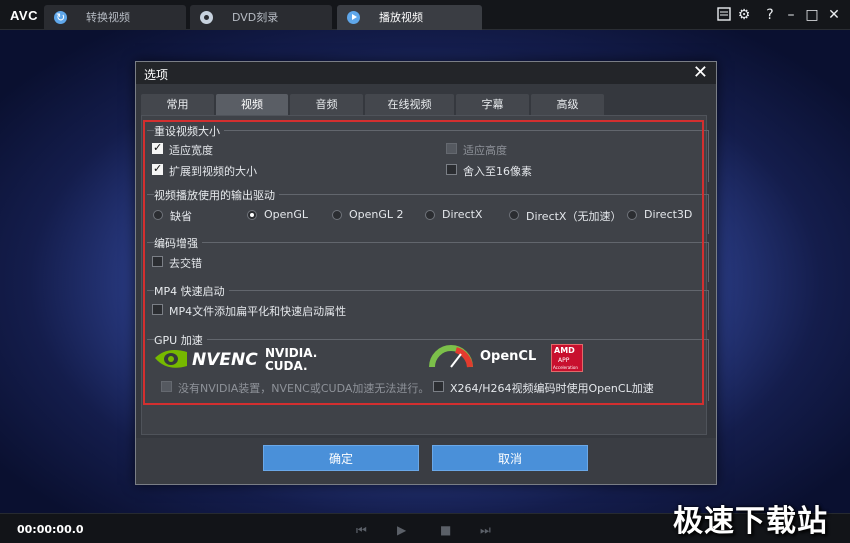 This screenshot has width=850, height=543. I want to click on maximize-icon: □, so click(812, 15).